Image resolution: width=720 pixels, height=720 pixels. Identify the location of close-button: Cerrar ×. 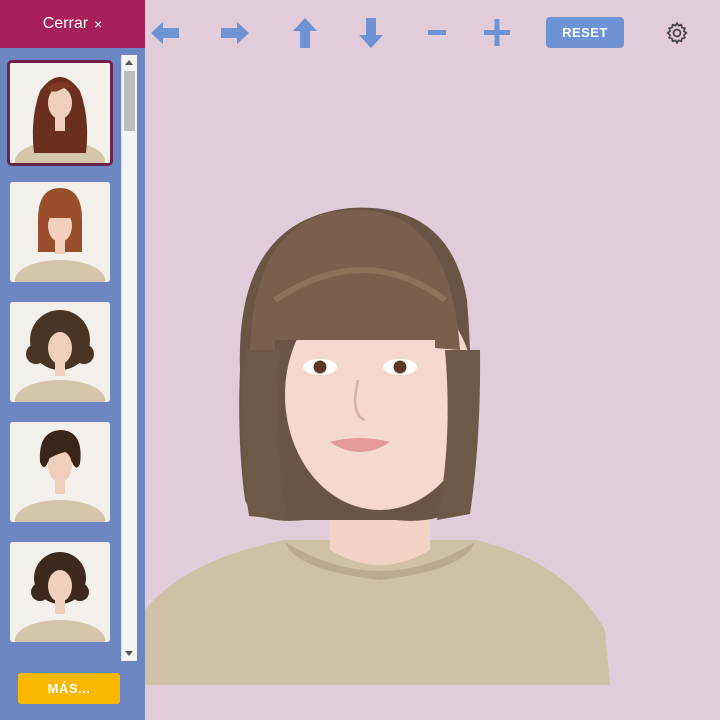
(72, 24).